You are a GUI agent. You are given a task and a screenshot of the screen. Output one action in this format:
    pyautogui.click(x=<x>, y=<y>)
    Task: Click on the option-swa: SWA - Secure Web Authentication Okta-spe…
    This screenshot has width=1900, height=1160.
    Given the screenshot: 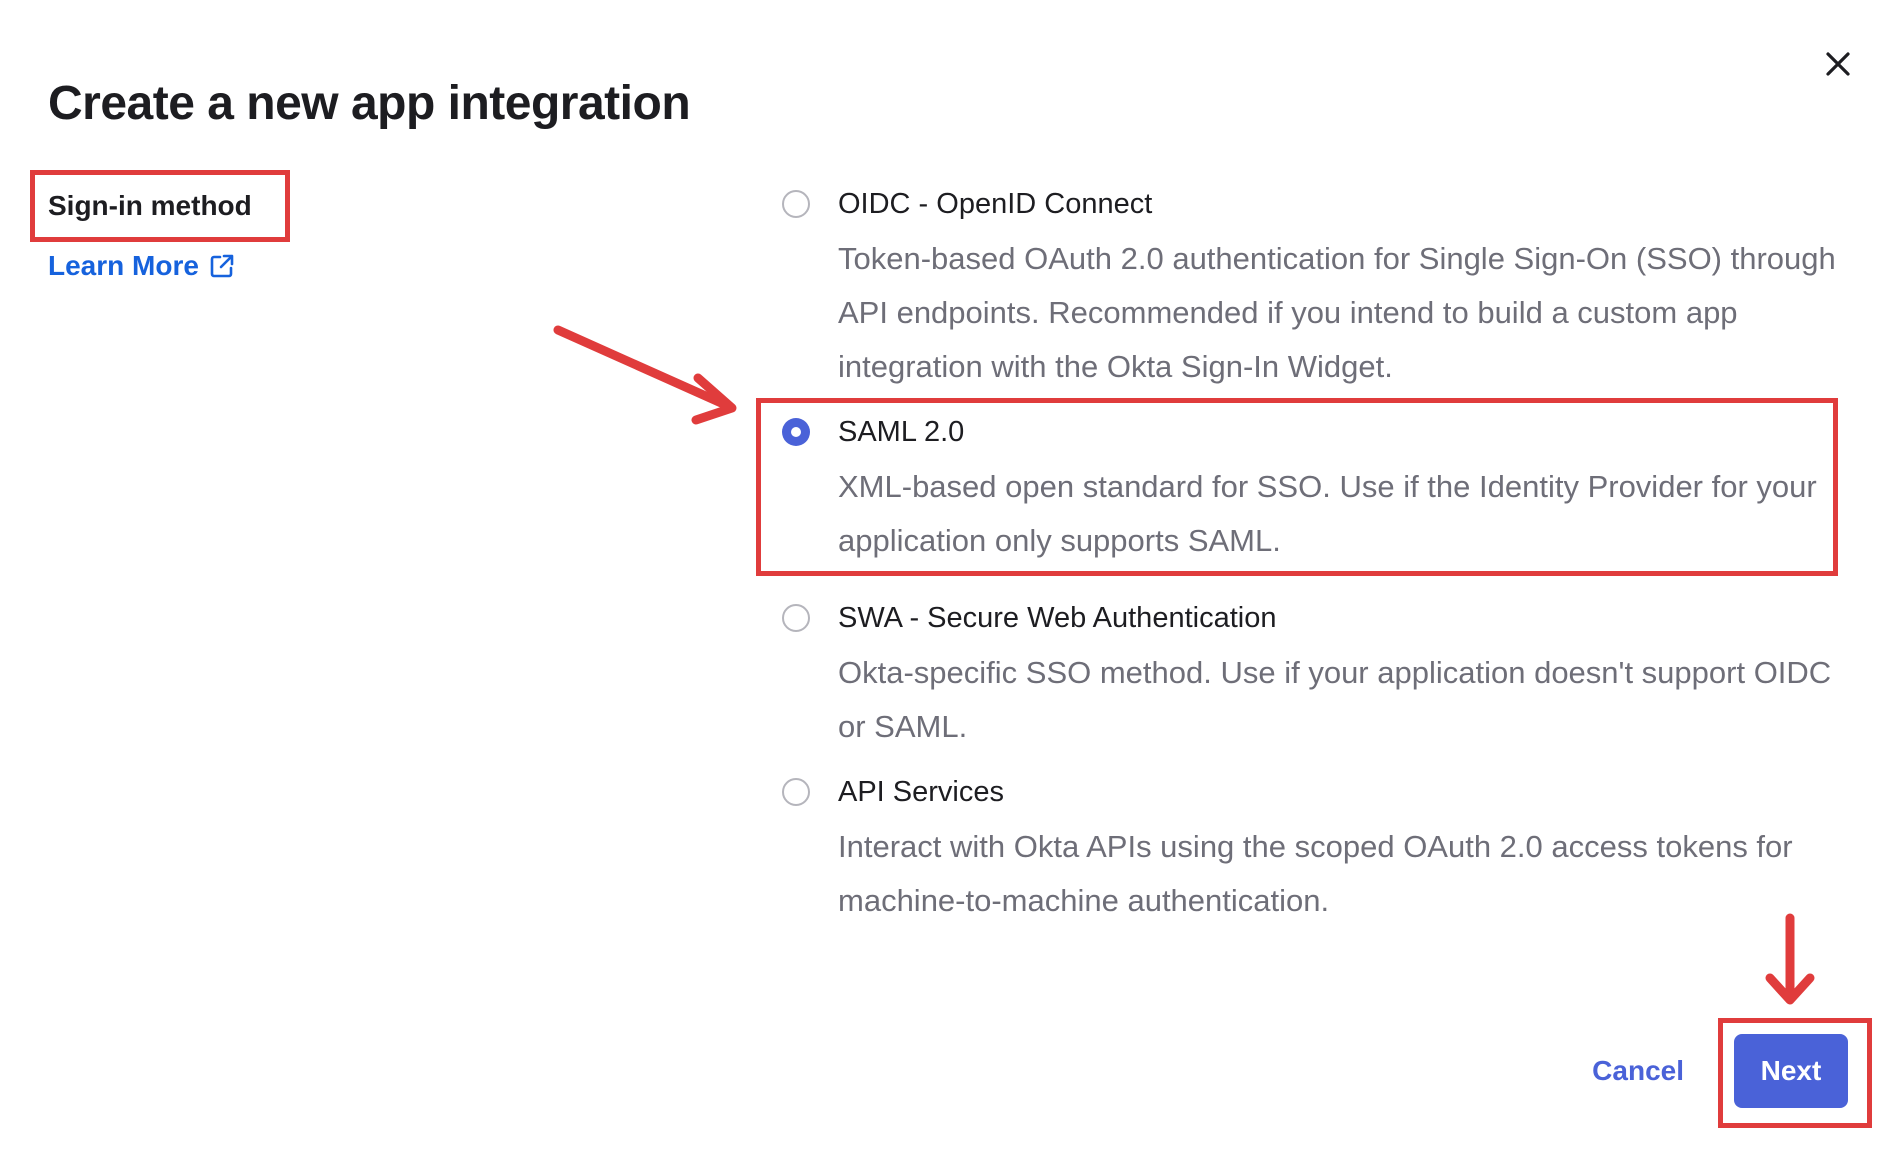 What is the action you would take?
    pyautogui.click(x=1320, y=674)
    